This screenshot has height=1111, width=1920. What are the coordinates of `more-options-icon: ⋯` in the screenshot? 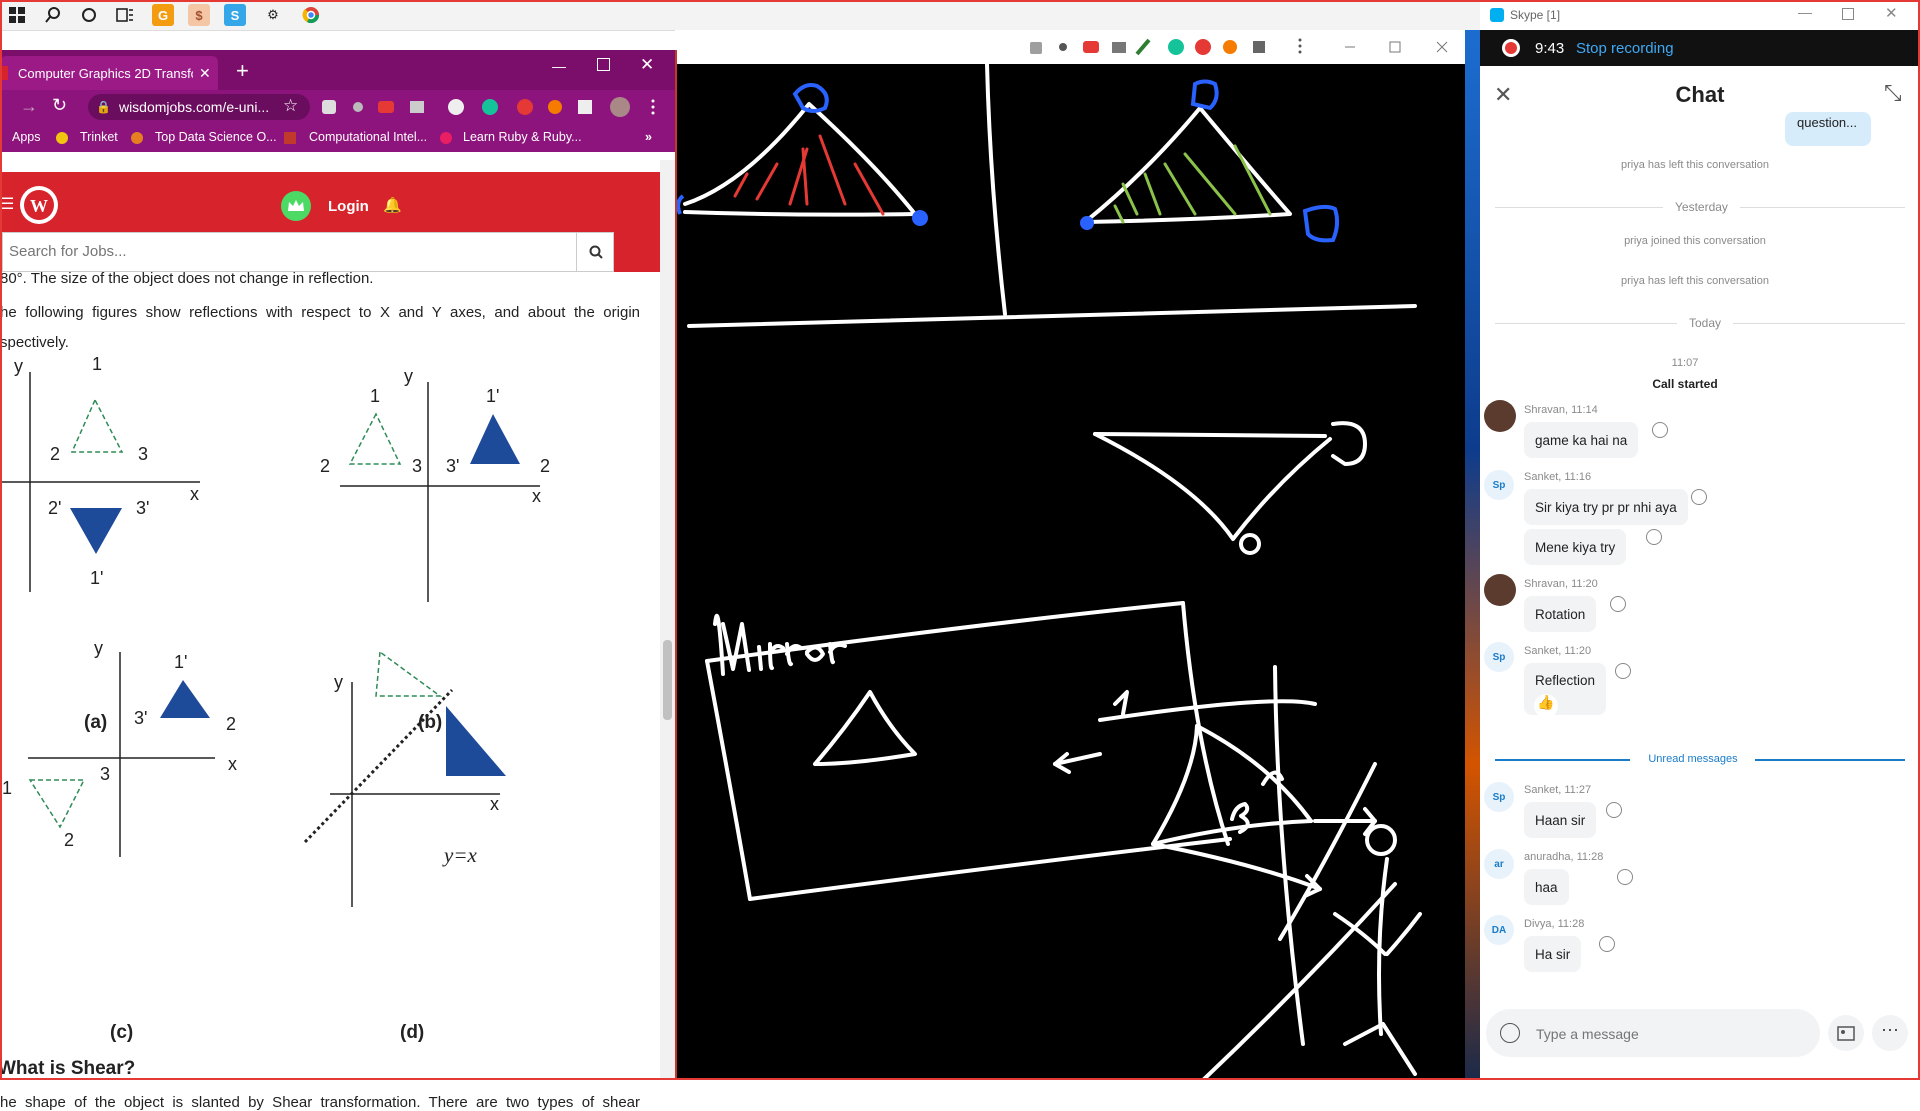 It's located at (1890, 1033).